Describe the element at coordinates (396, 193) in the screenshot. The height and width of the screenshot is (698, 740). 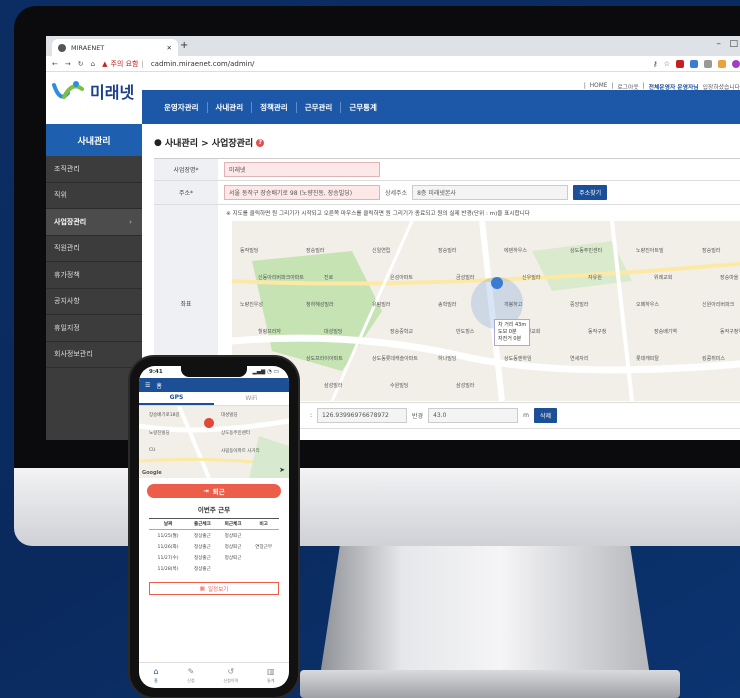
I see `detail-address-label: 상세주소` at that location.